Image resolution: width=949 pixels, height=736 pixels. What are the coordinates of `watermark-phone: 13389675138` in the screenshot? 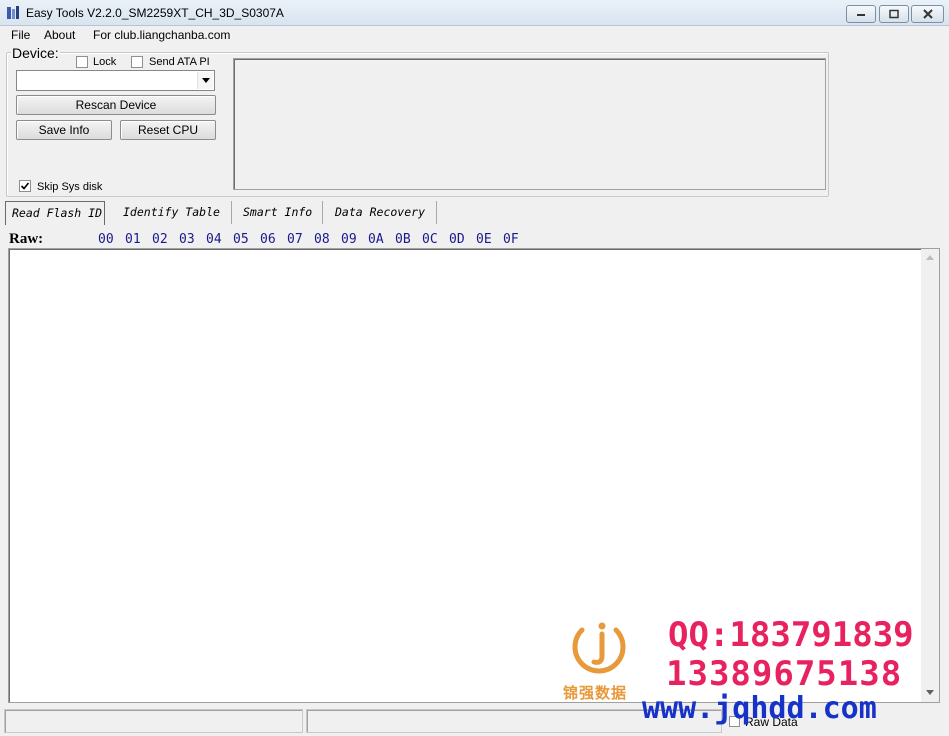 It's located at (784, 674).